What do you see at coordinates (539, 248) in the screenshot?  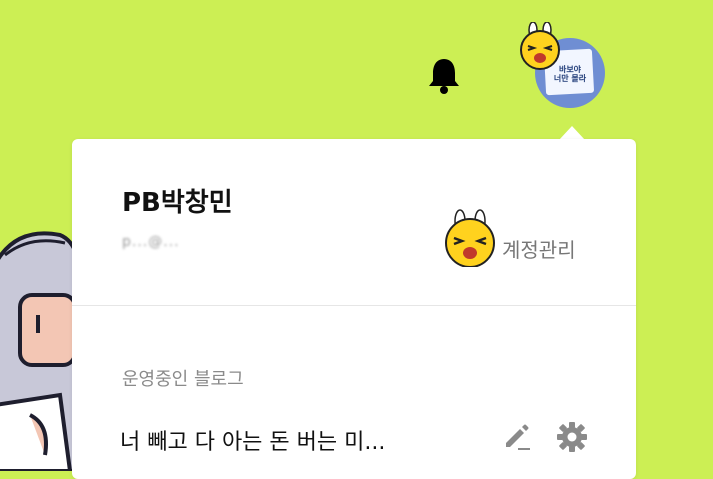 I see `account-manage-link: 계정관리` at bounding box center [539, 248].